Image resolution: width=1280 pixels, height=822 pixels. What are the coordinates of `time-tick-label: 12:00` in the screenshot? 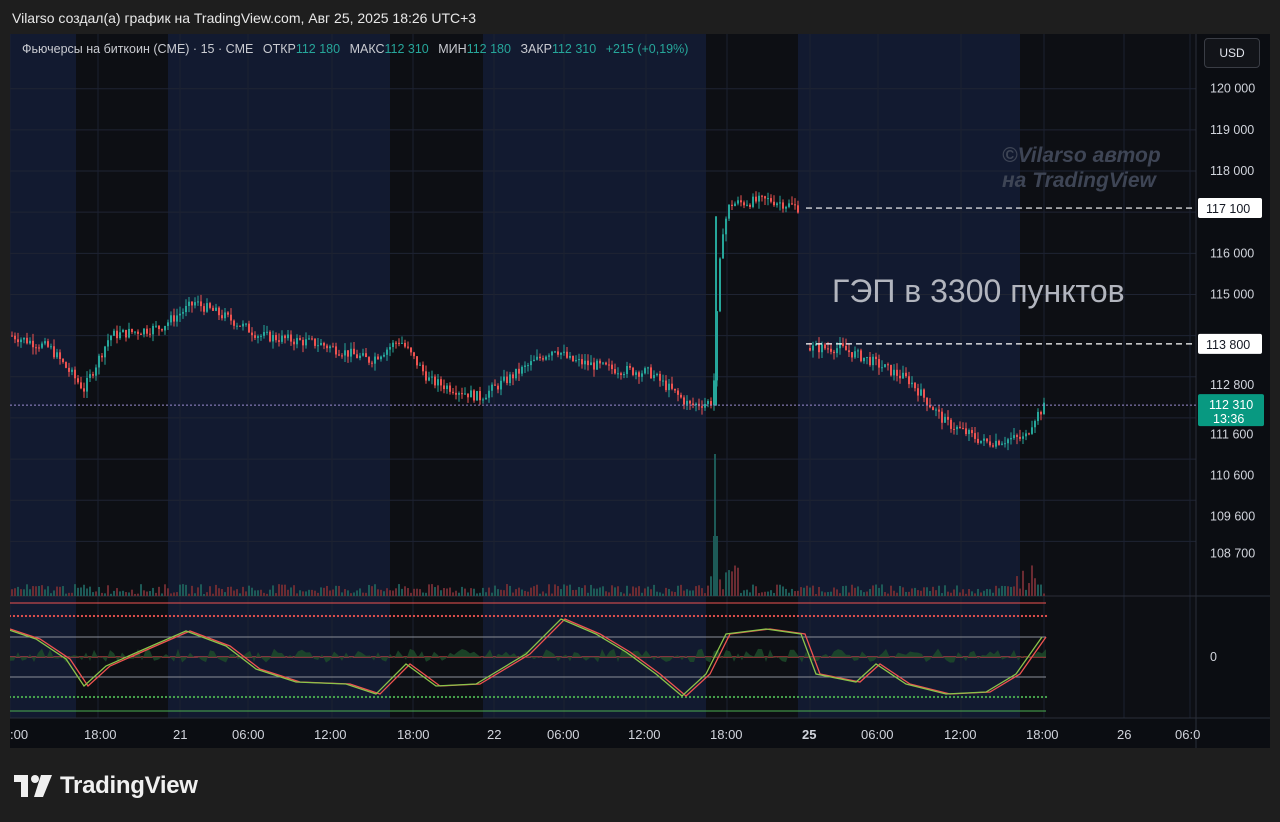 It's located at (330, 734).